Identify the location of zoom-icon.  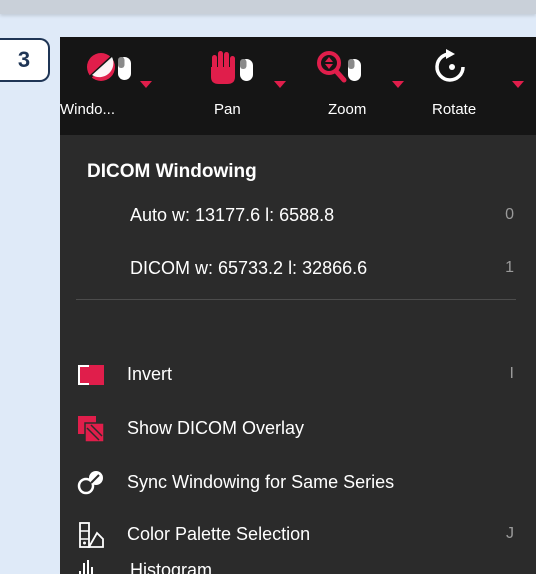
(346, 69).